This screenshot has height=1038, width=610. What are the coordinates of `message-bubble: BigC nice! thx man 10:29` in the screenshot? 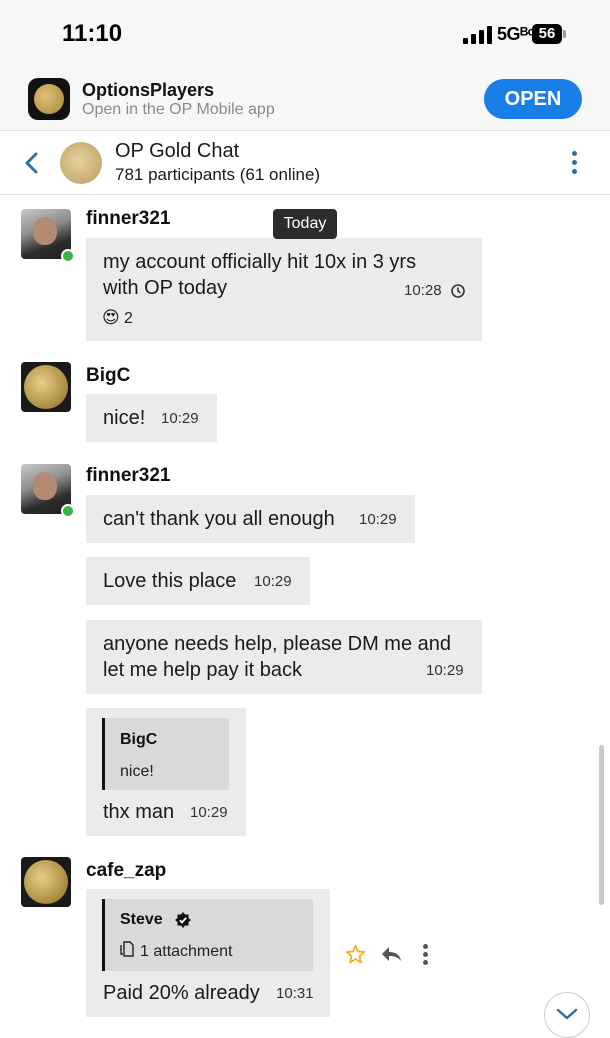 It's located at (166, 772).